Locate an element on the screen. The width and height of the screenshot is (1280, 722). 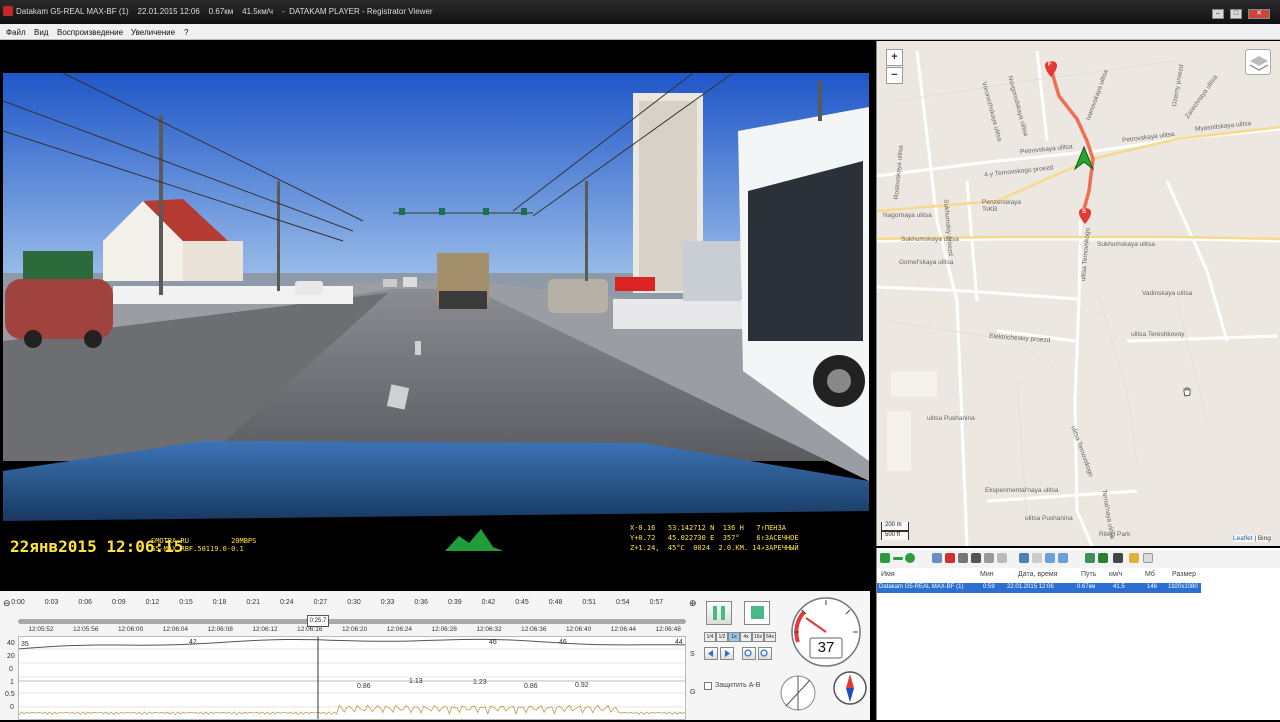
file-min: 0:59 is located at coordinates (989, 587).